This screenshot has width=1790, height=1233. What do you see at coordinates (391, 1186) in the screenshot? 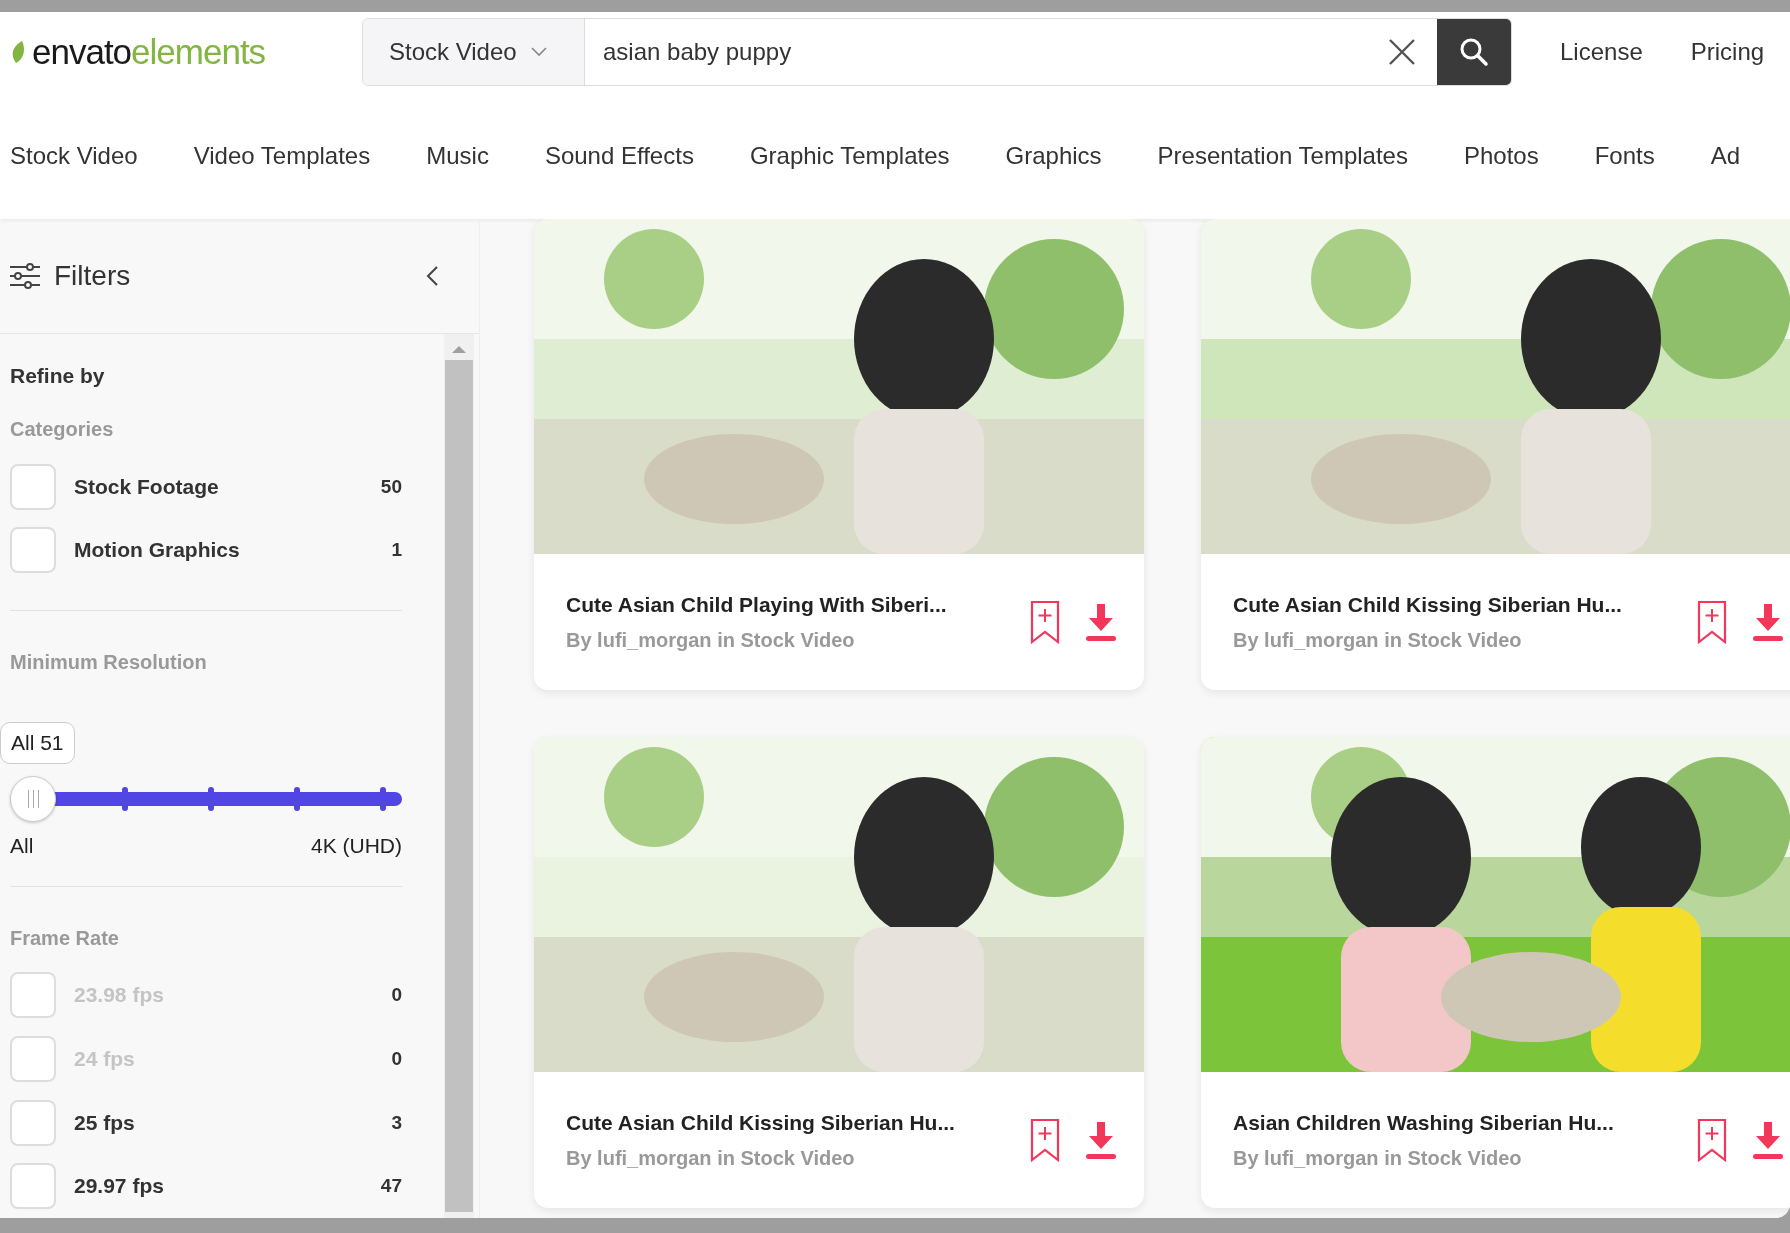
I see `result-count: 47` at bounding box center [391, 1186].